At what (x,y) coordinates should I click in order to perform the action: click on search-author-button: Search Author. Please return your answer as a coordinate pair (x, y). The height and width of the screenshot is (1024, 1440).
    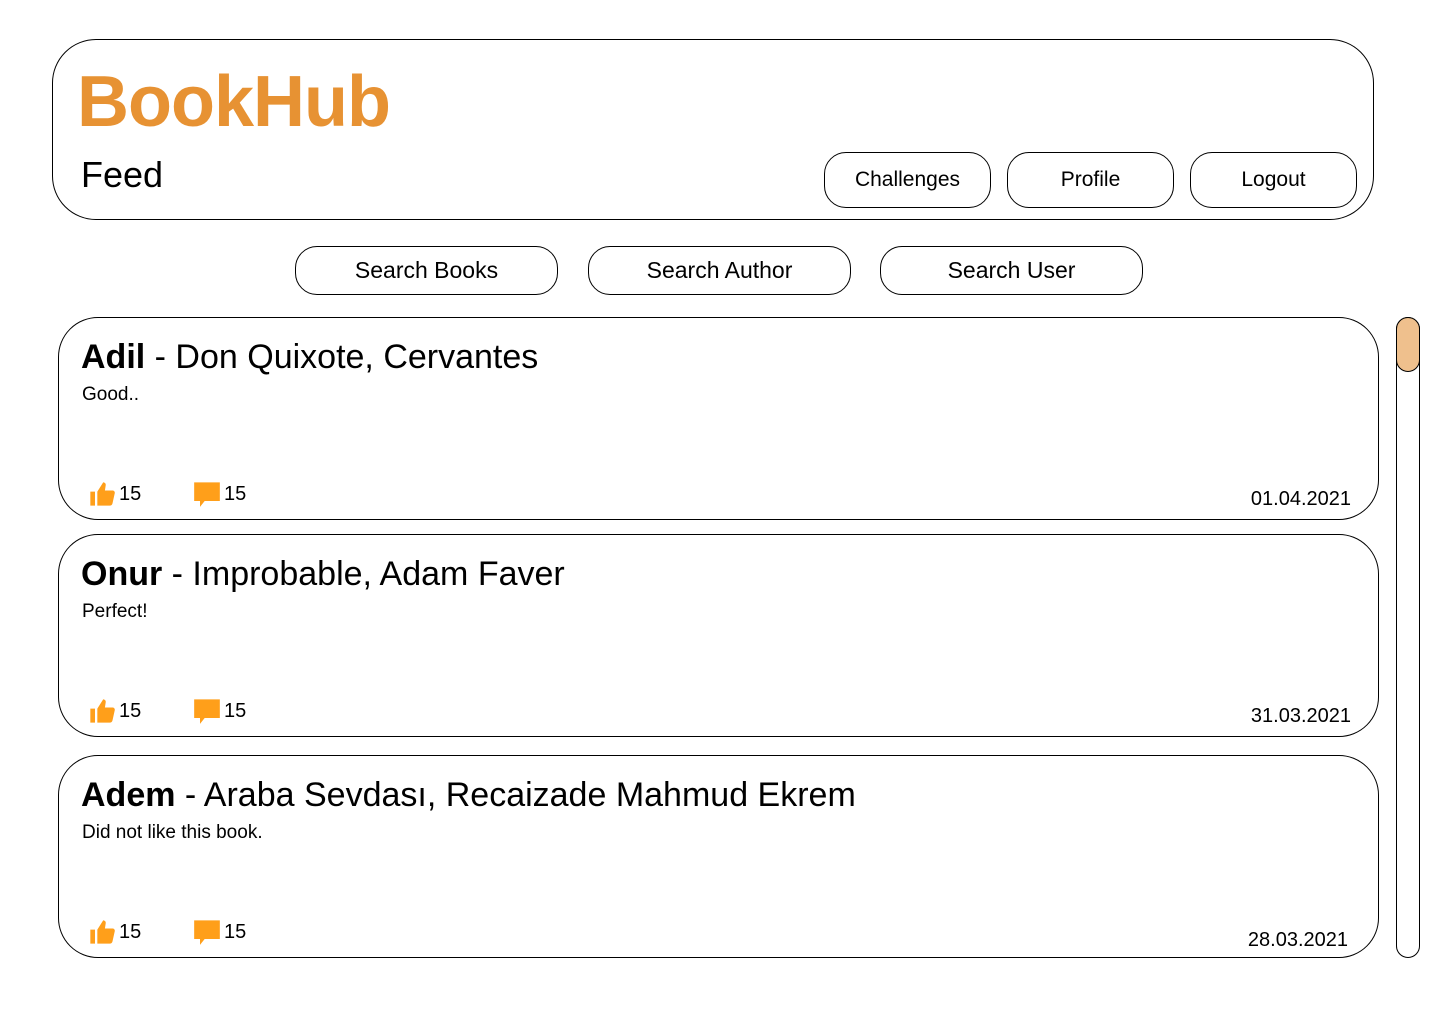
    Looking at the image, I should click on (719, 270).